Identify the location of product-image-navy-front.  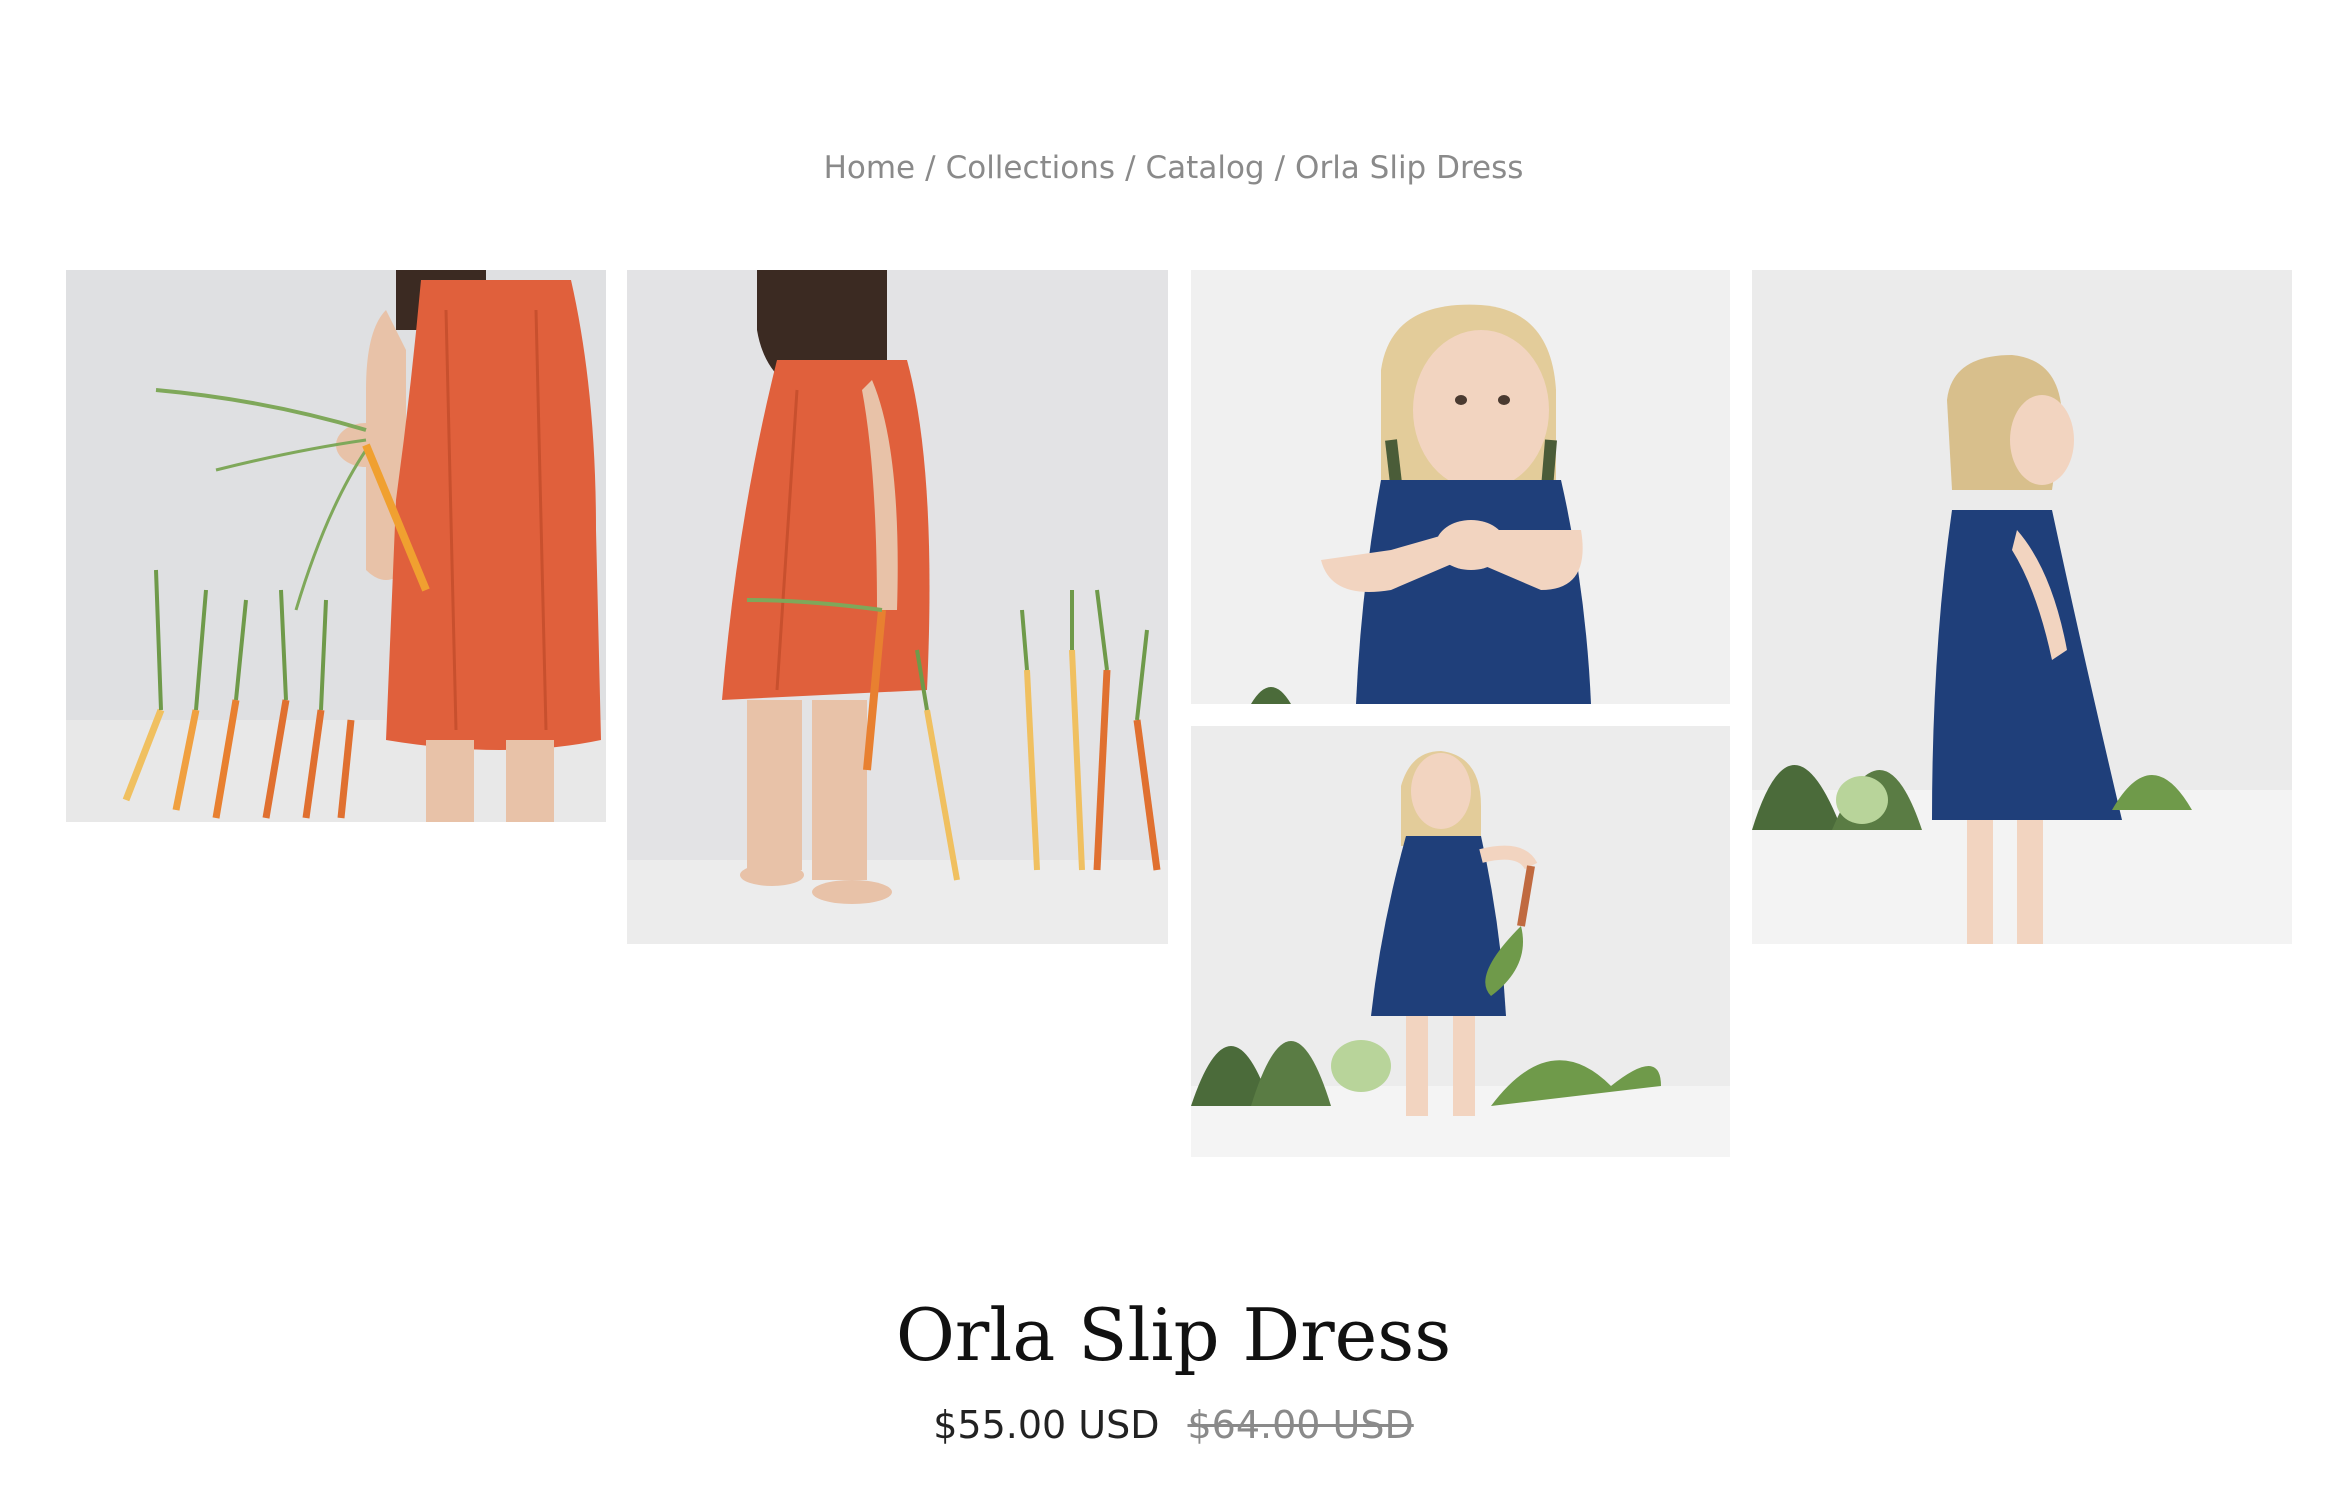
(1460, 487).